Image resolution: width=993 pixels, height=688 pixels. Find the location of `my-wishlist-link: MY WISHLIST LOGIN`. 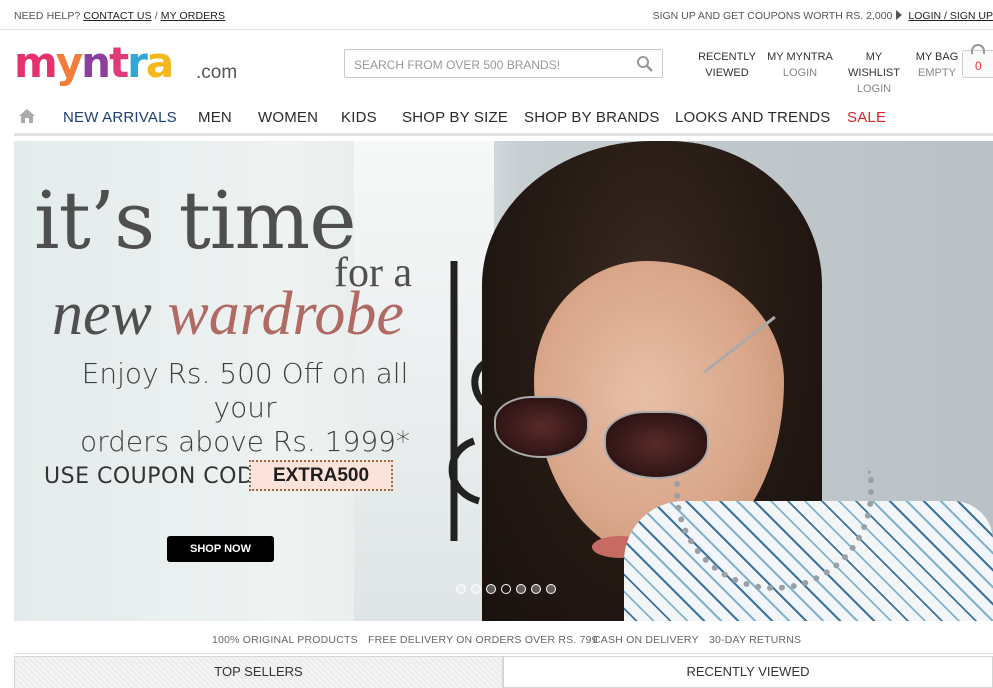

my-wishlist-link: MY WISHLIST LOGIN is located at coordinates (874, 73).